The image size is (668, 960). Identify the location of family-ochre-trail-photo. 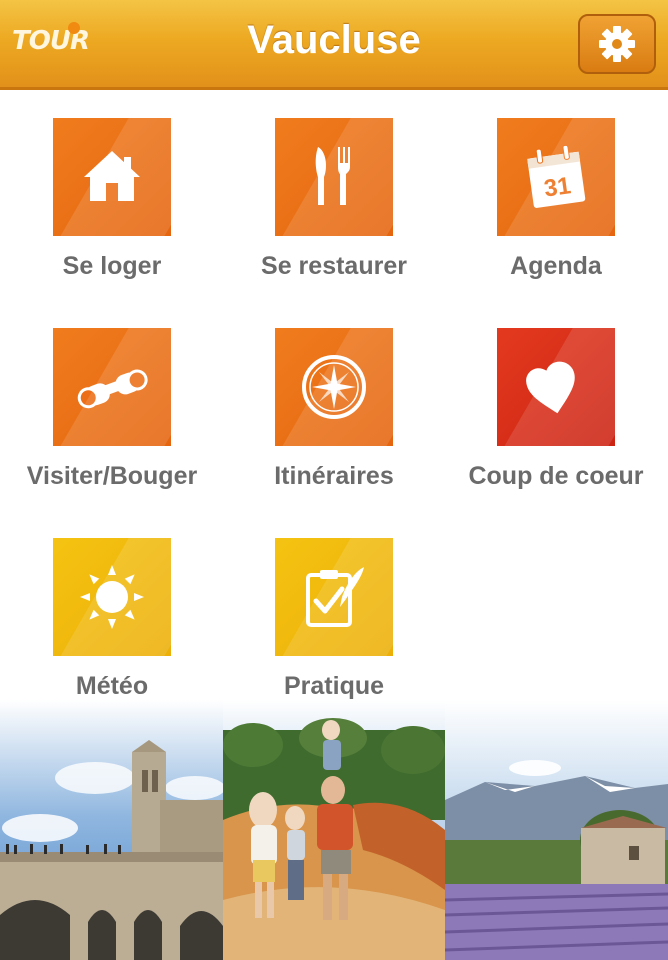
(334, 830).